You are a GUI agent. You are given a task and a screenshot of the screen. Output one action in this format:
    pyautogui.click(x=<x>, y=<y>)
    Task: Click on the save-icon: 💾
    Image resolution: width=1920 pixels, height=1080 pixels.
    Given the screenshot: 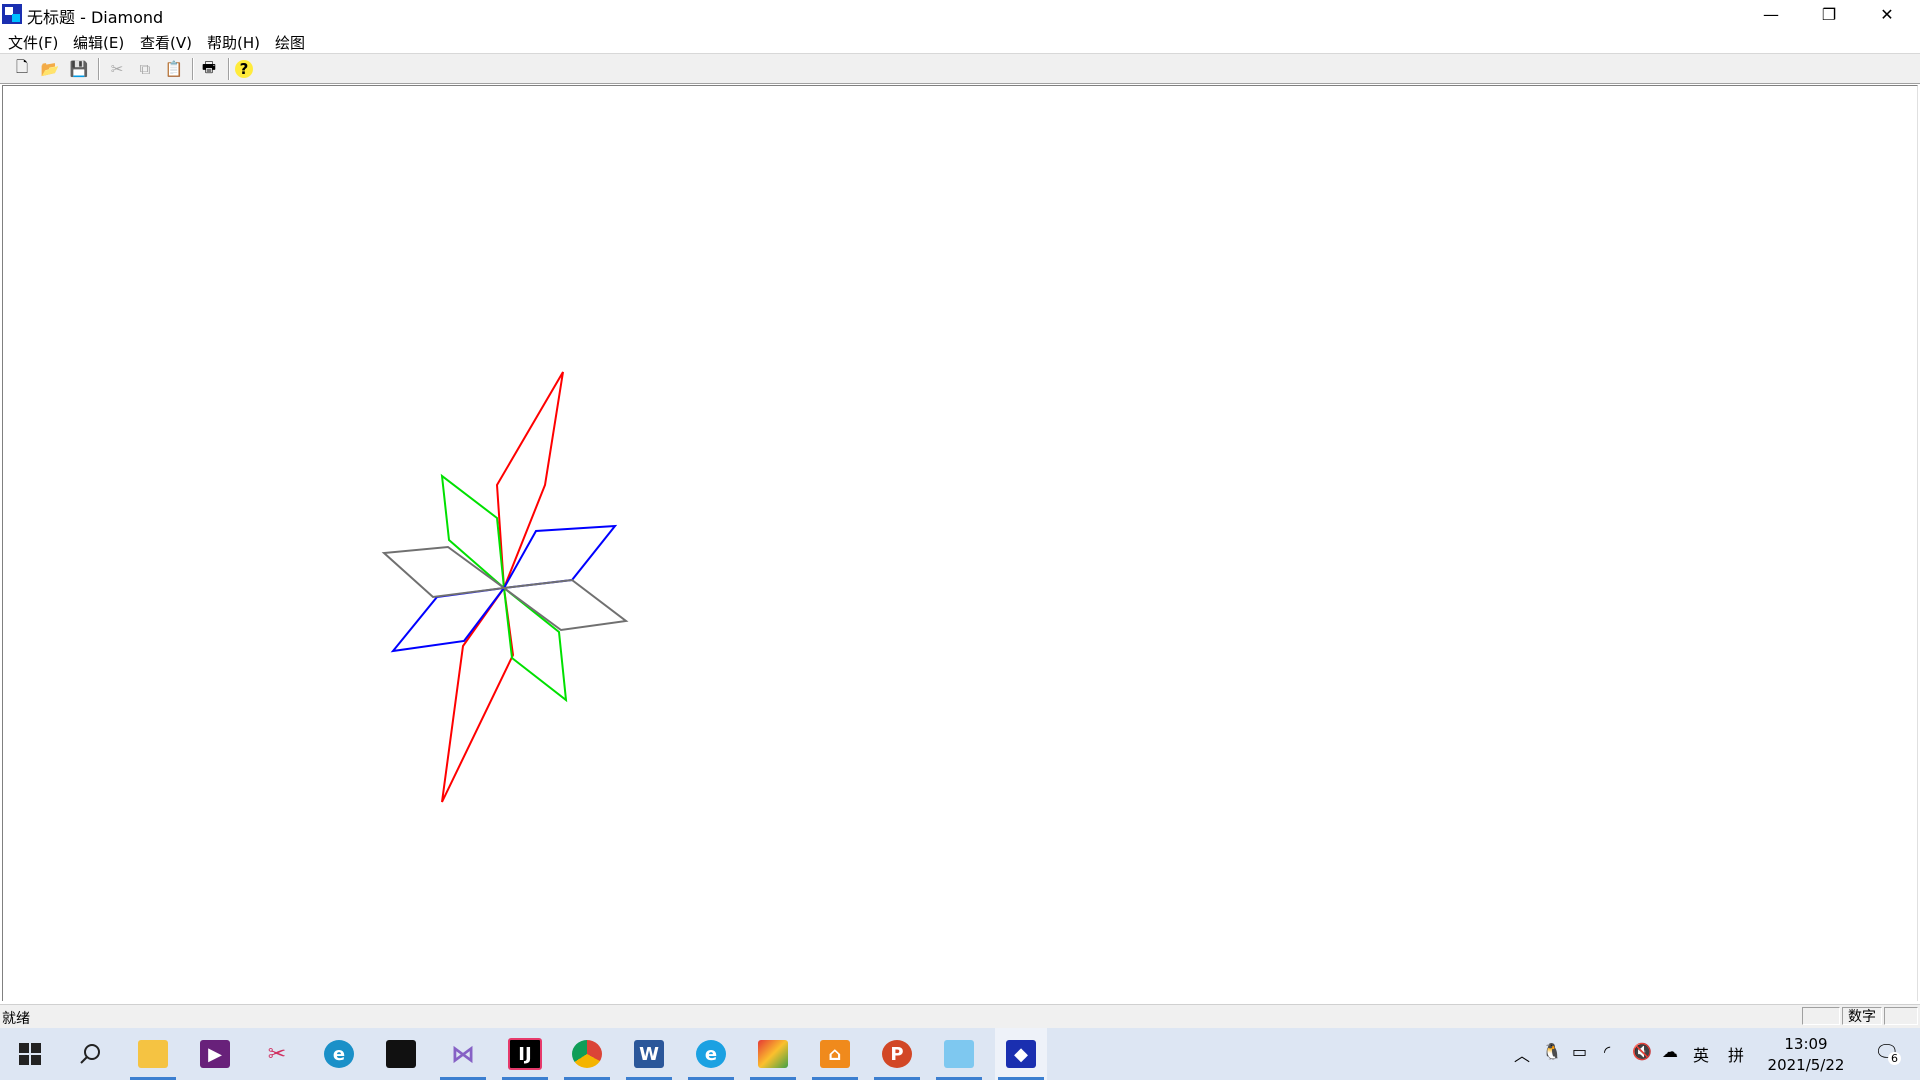 What is the action you would take?
    pyautogui.click(x=79, y=69)
    